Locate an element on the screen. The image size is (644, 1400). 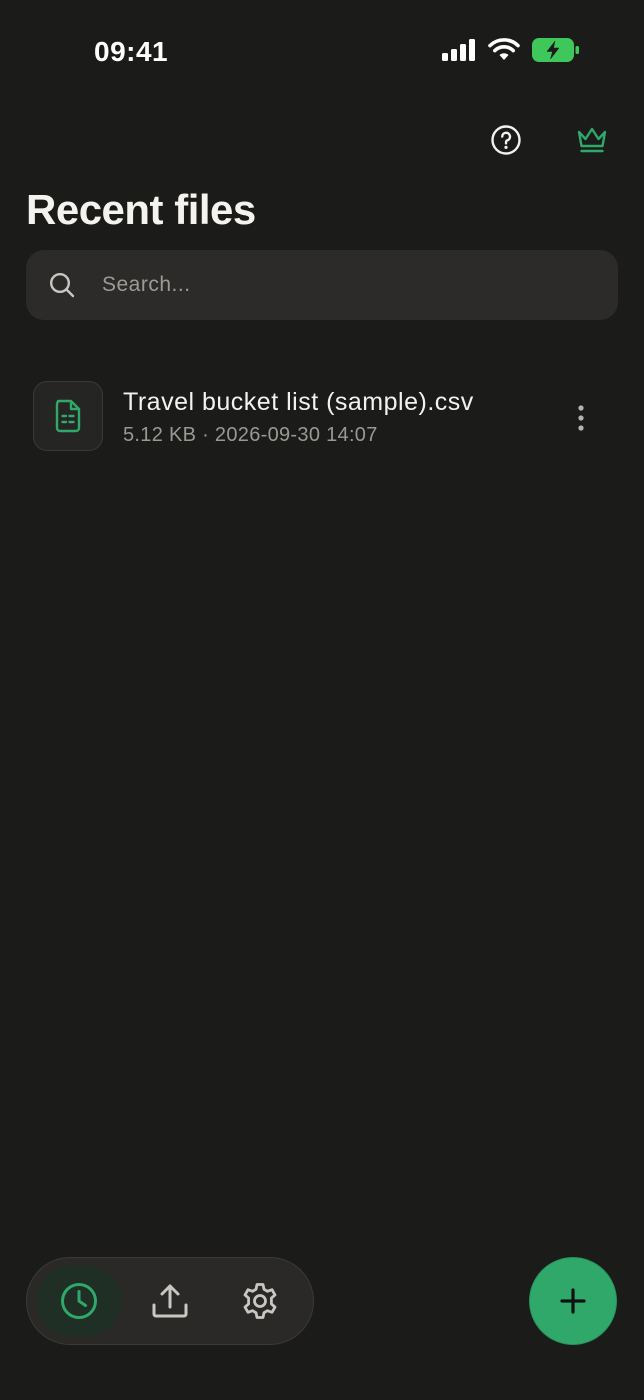
search-box is located at coordinates (322, 285).